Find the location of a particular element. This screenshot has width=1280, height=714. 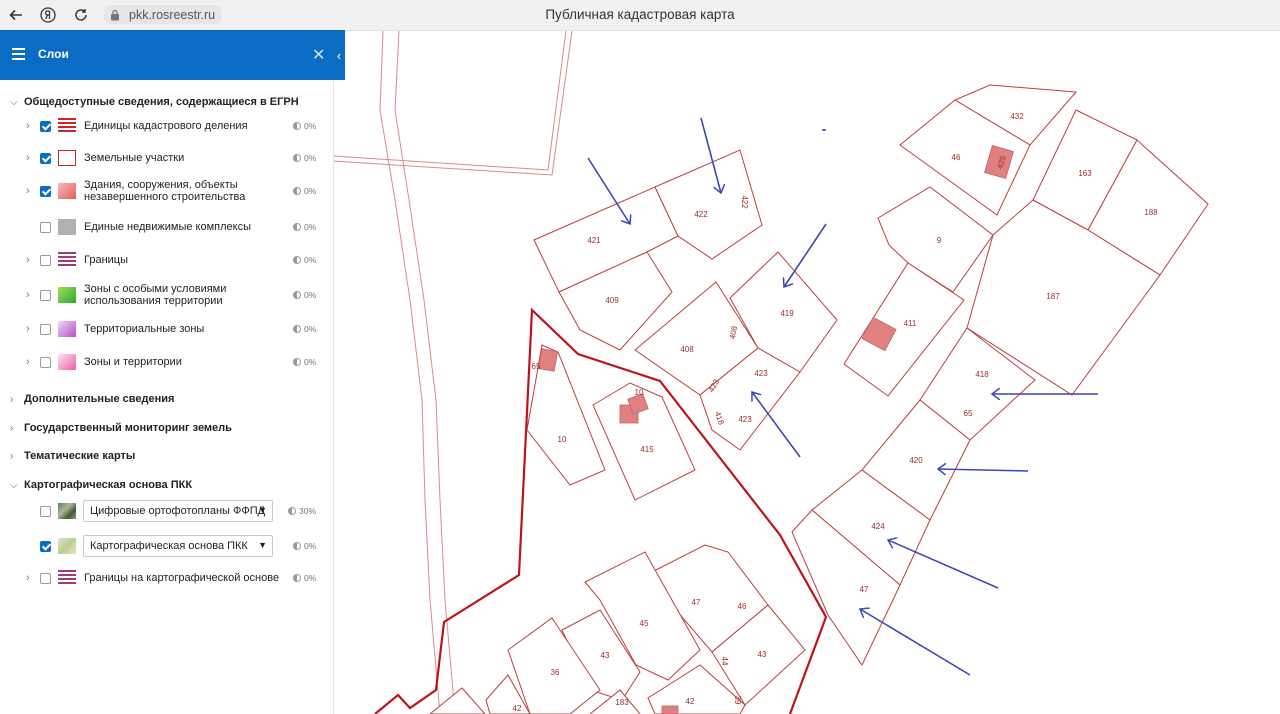

striped-red-swatch-icon is located at coordinates (67, 126).